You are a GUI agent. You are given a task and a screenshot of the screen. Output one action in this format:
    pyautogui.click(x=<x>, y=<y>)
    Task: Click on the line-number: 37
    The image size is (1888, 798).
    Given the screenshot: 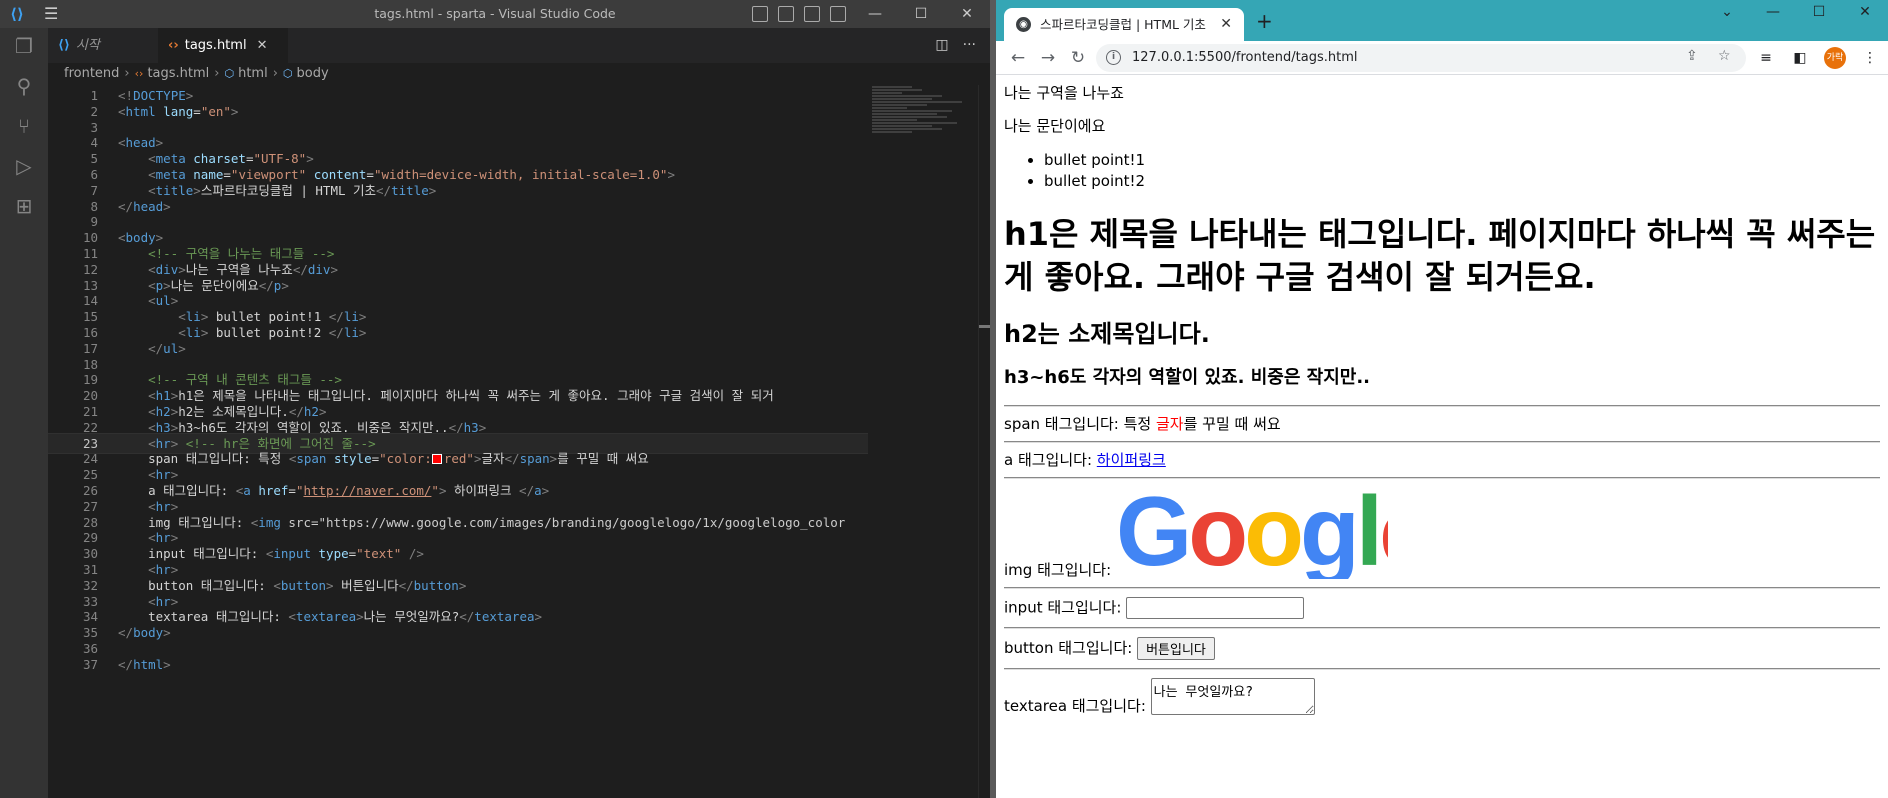 What is the action you would take?
    pyautogui.click(x=90, y=664)
    